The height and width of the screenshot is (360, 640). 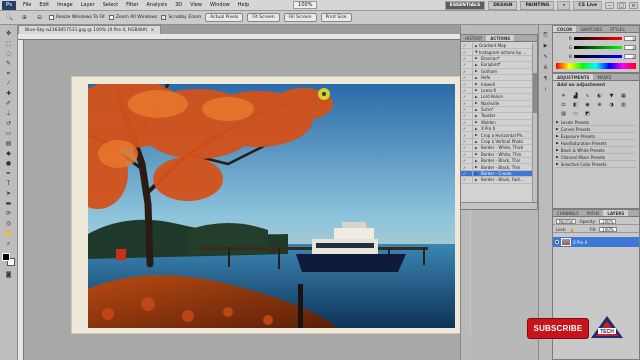 I want to click on history-icon: ⎘, so click(x=546, y=34).